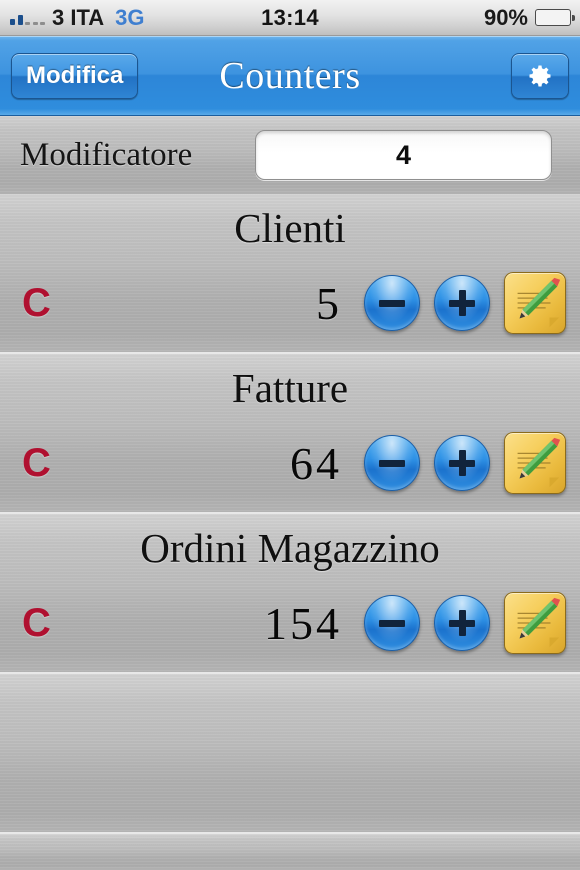 The image size is (580, 870). I want to click on settings-button, so click(540, 75).